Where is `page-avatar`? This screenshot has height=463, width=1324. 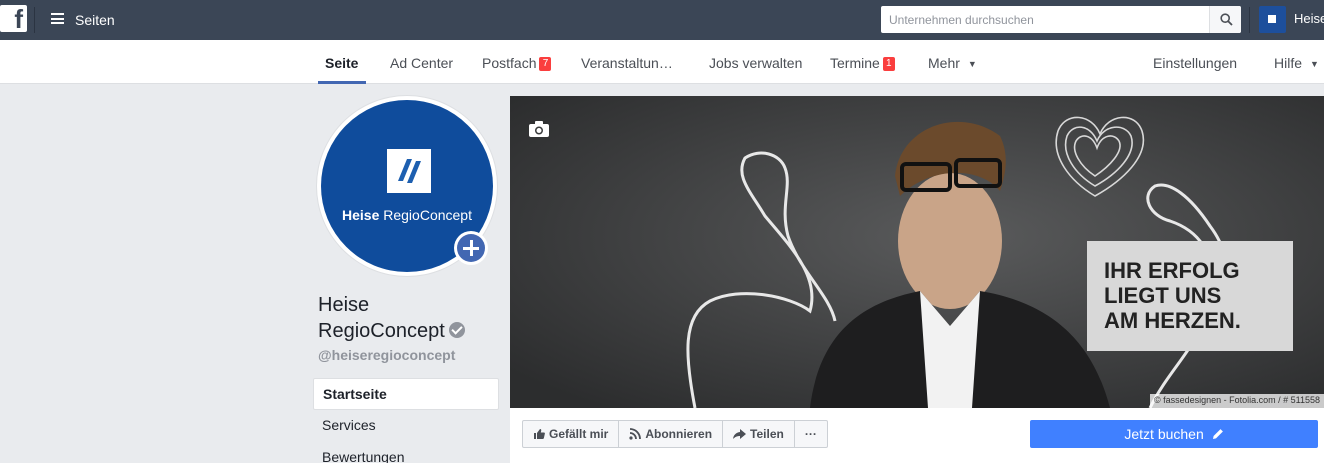
page-avatar is located at coordinates (1272, 19).